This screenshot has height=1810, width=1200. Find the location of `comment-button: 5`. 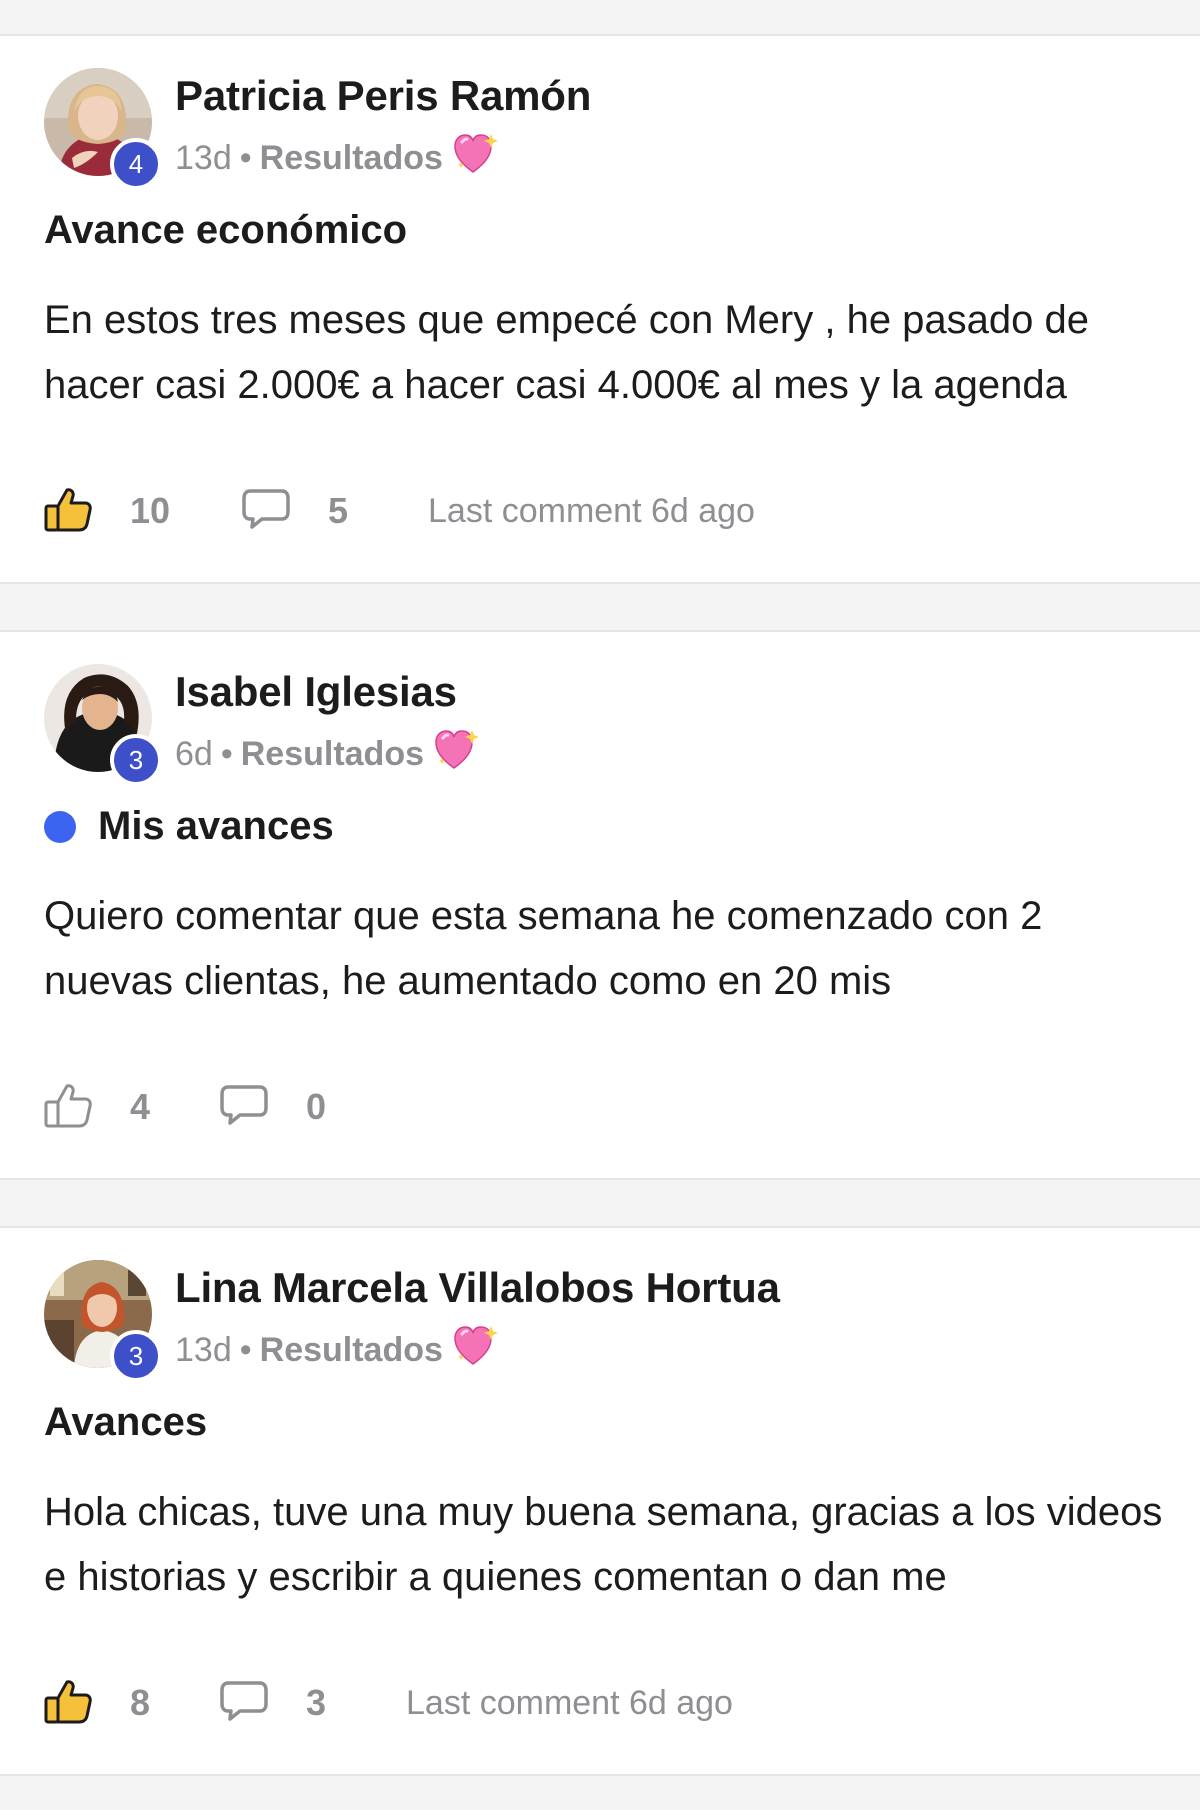

comment-button: 5 is located at coordinates (335, 511).